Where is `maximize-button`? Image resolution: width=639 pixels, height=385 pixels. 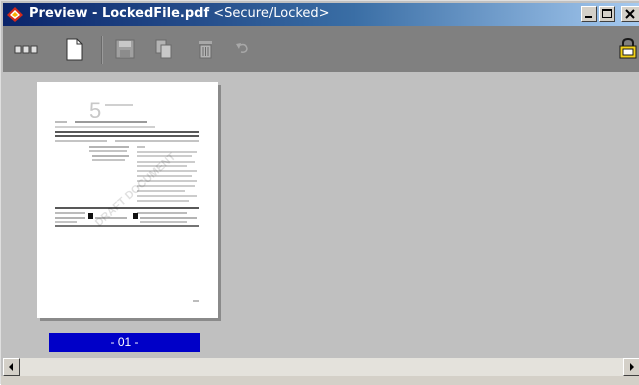 maximize-button is located at coordinates (607, 14).